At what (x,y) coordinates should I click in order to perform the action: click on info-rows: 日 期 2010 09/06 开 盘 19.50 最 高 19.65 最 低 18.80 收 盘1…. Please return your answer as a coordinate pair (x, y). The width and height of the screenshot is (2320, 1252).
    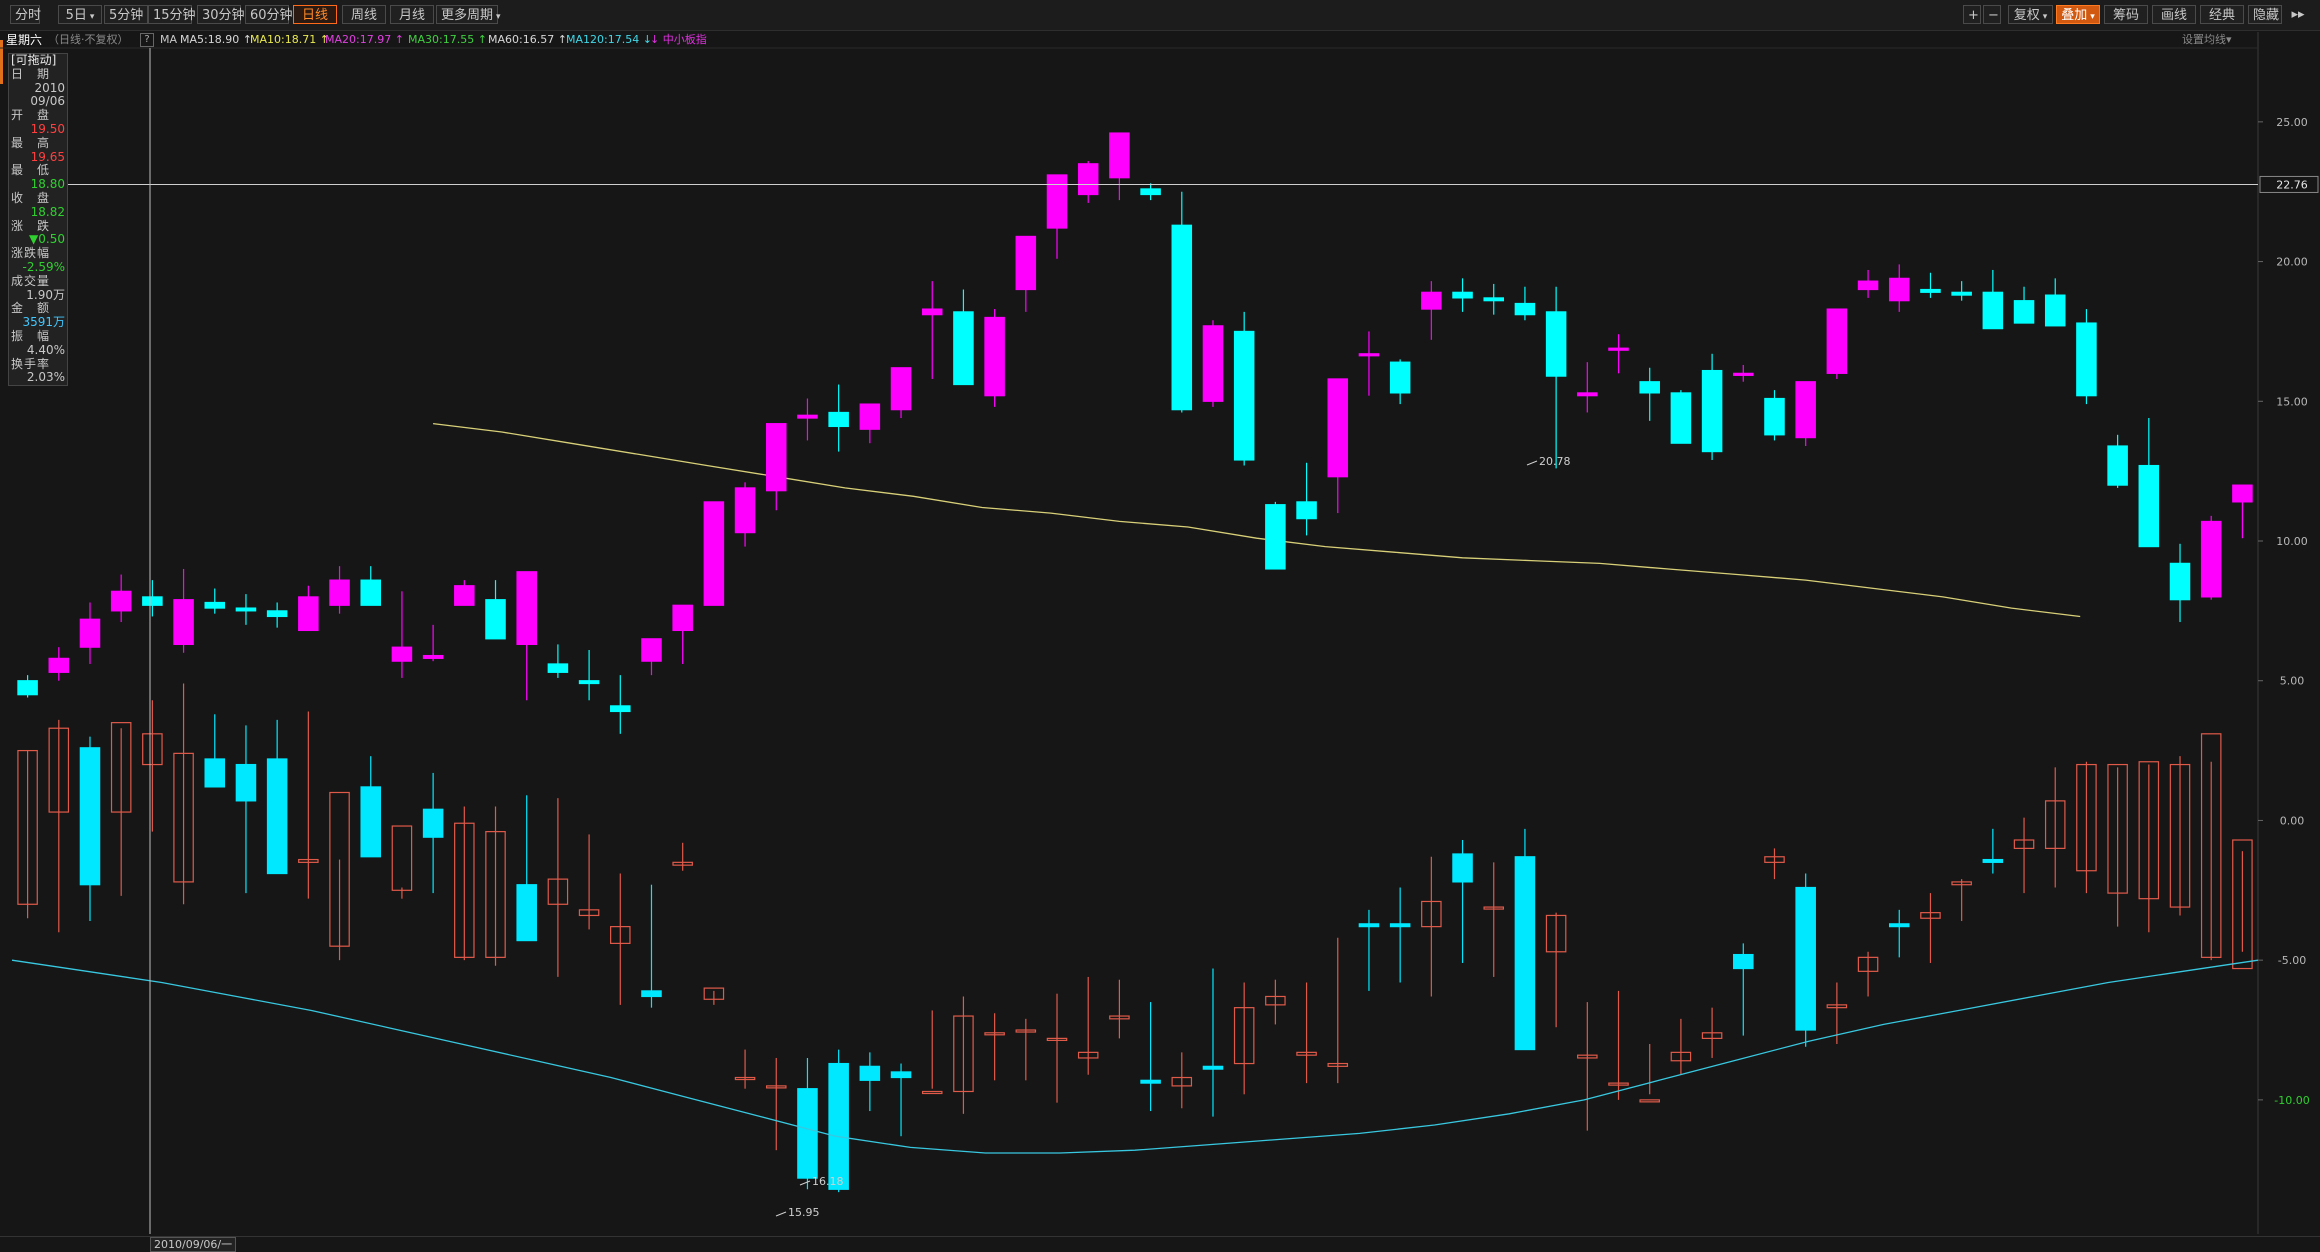
    Looking at the image, I should click on (38, 225).